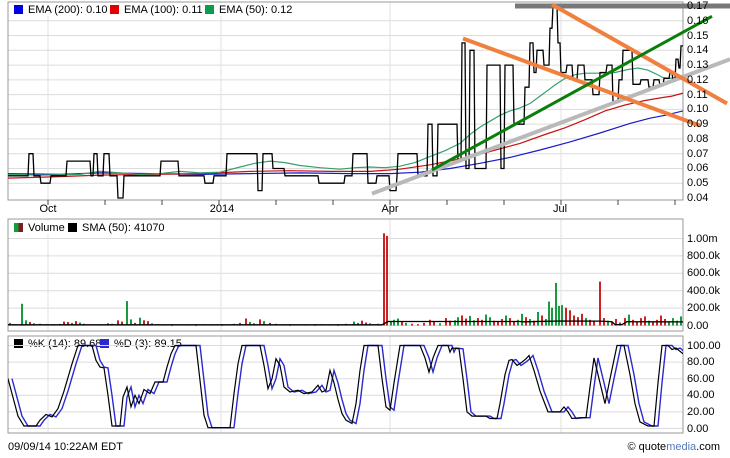  What do you see at coordinates (698, 6) in the screenshot?
I see `y-axis-tick-label: 0.17` at bounding box center [698, 6].